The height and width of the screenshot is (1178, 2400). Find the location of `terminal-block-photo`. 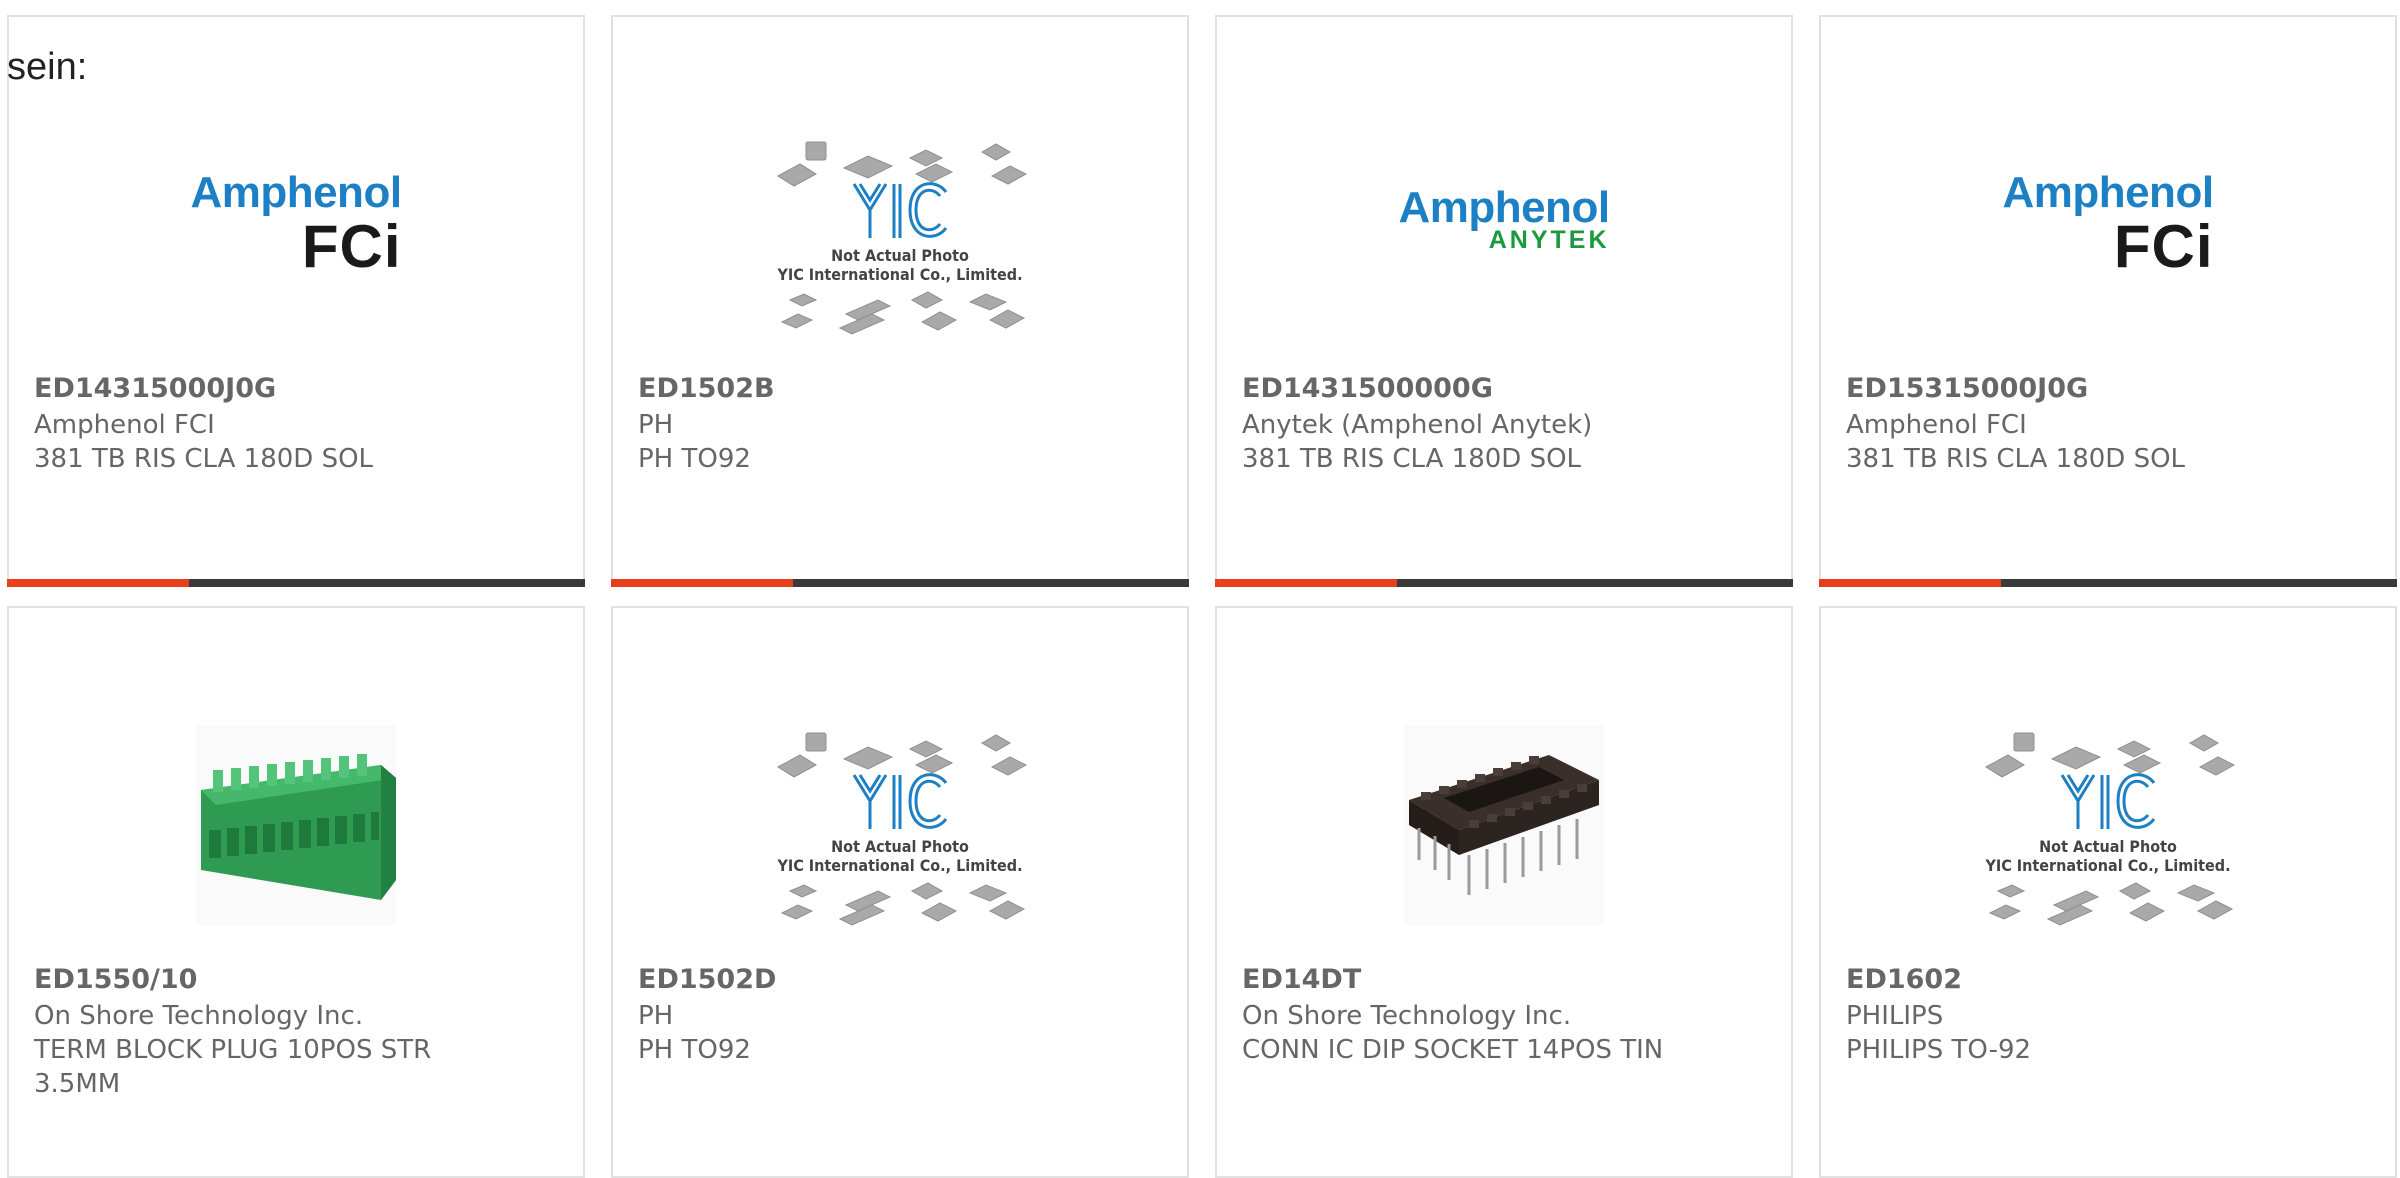

terminal-block-photo is located at coordinates (296, 825).